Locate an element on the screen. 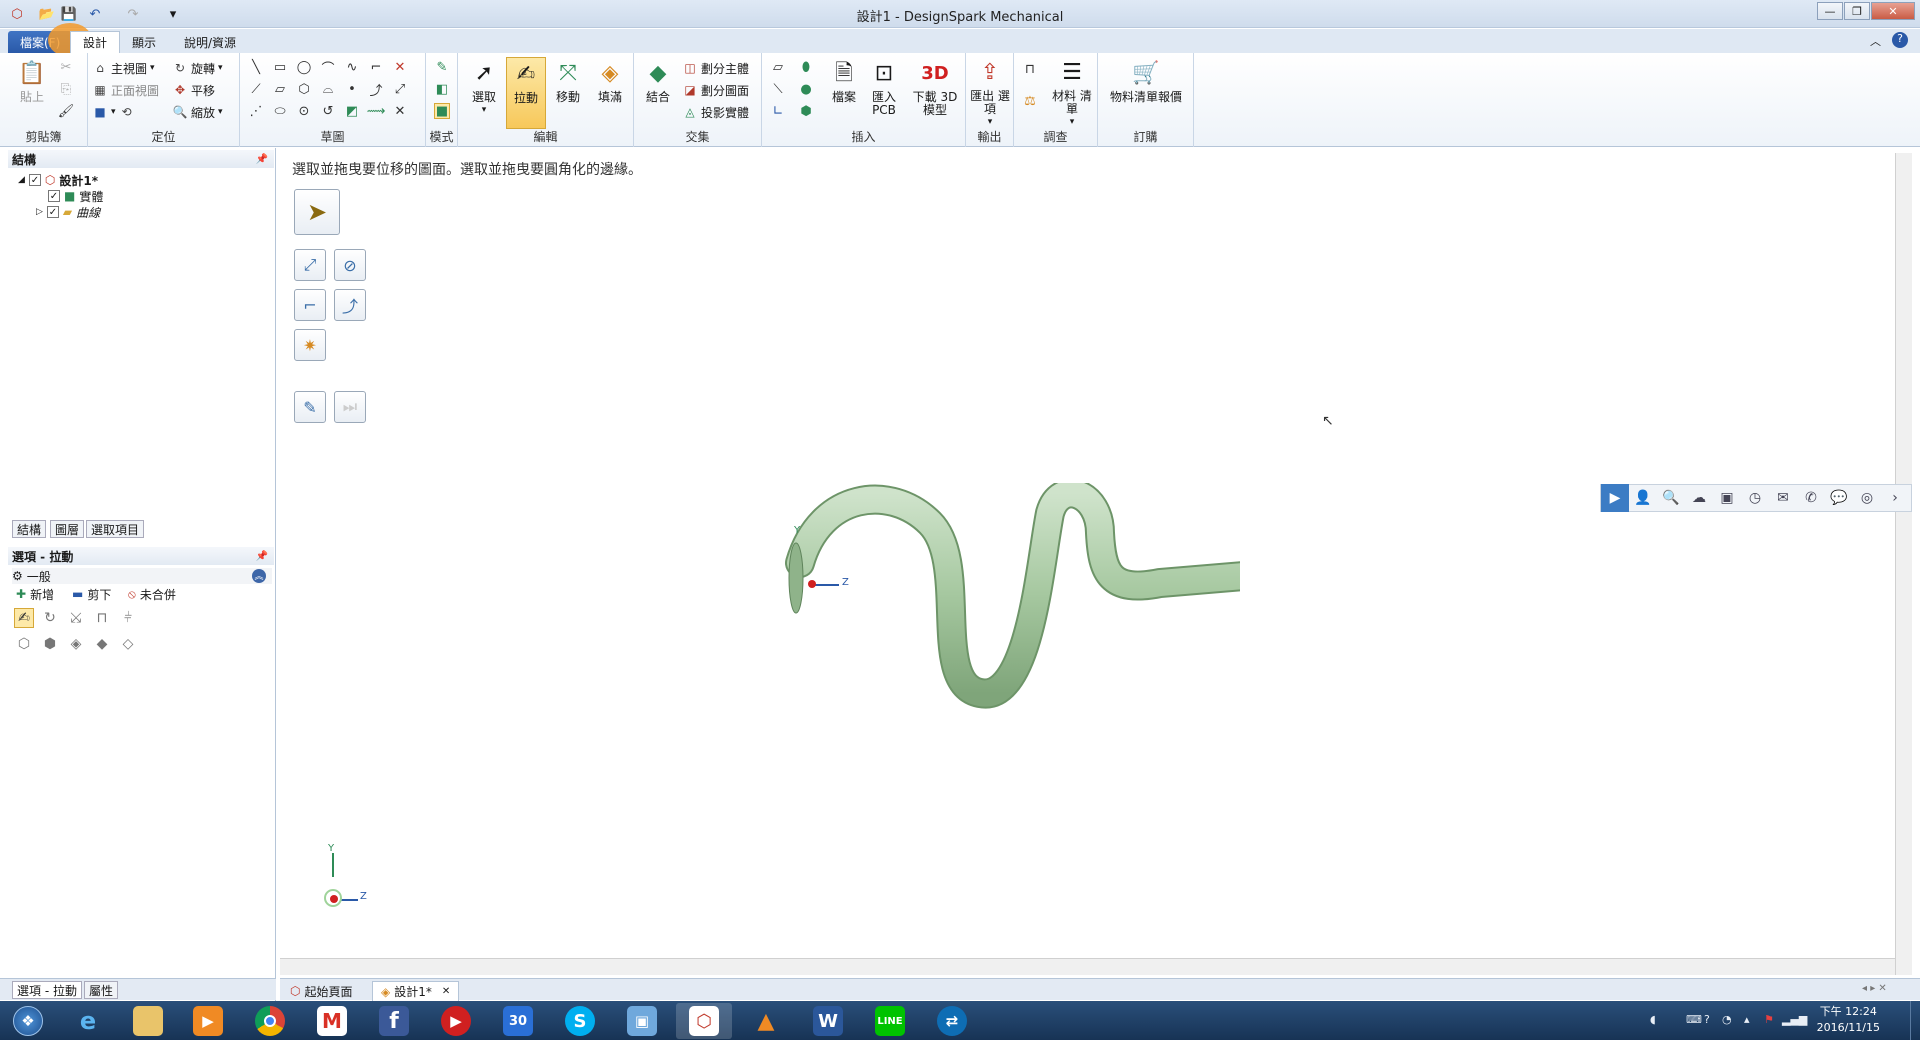  clock-icon: ◷ is located at coordinates (1755, 498).